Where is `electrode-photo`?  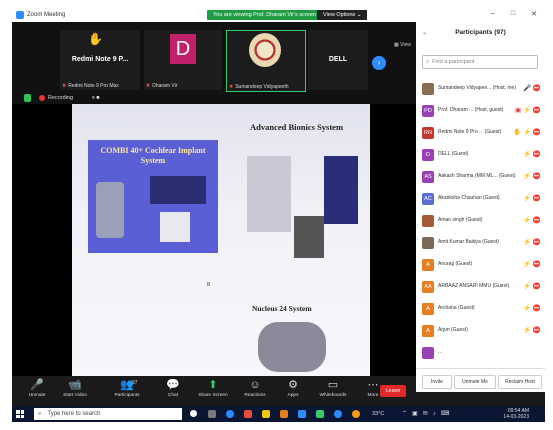
electrode-photo is located at coordinates (178, 190).